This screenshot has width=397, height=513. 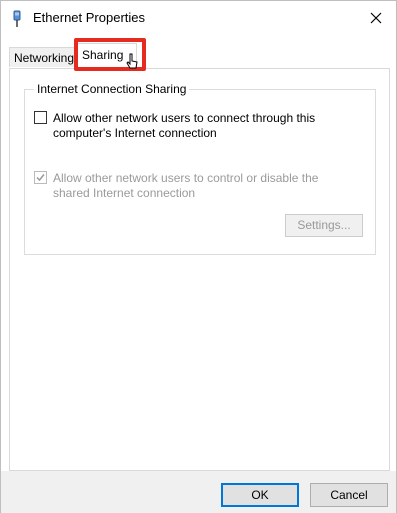 What do you see at coordinates (17, 19) in the screenshot?
I see `network-adapter-icon` at bounding box center [17, 19].